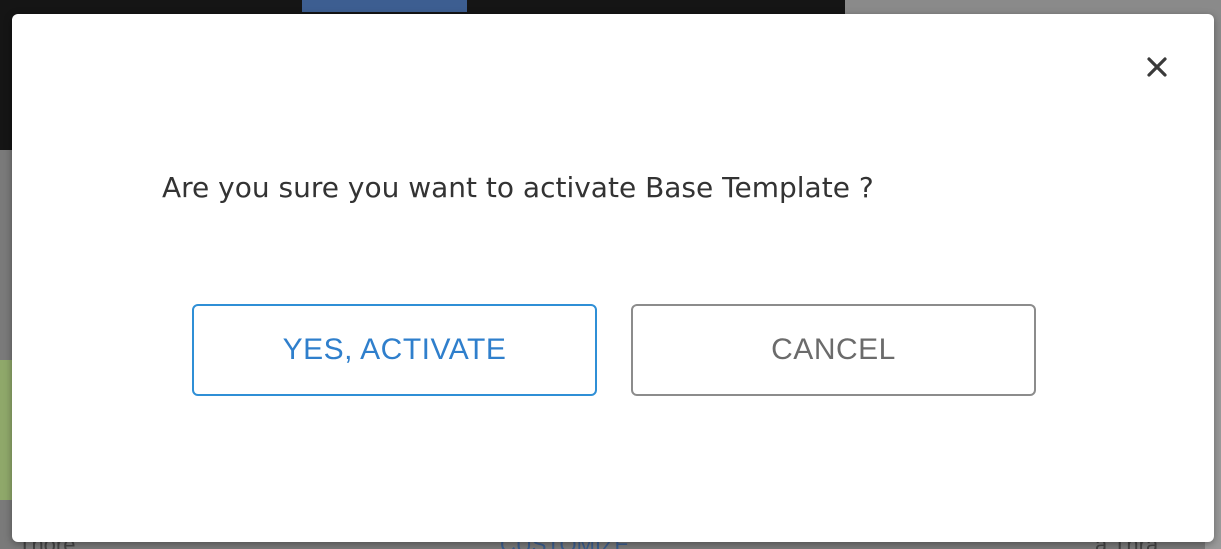 The image size is (1221, 549). I want to click on background-active-tab, so click(384, 6).